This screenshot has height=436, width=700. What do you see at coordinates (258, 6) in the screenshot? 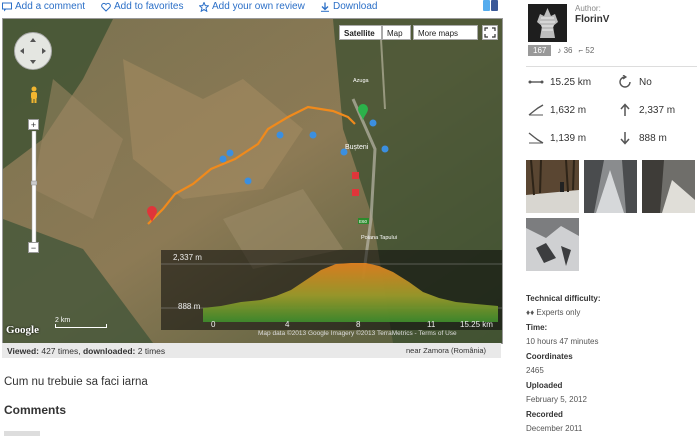
I see `add-review-label: Add your own review` at bounding box center [258, 6].